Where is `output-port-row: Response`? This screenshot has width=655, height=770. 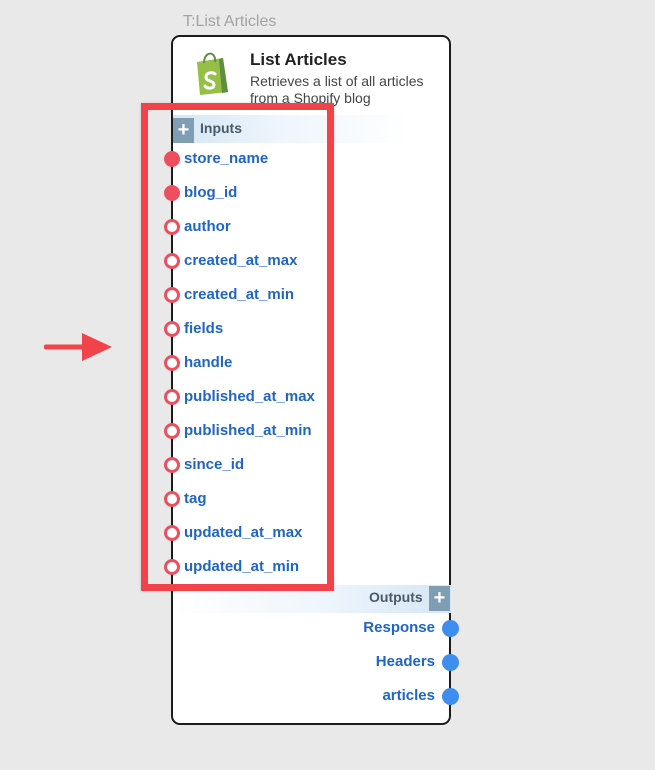 output-port-row: Response is located at coordinates (389, 629).